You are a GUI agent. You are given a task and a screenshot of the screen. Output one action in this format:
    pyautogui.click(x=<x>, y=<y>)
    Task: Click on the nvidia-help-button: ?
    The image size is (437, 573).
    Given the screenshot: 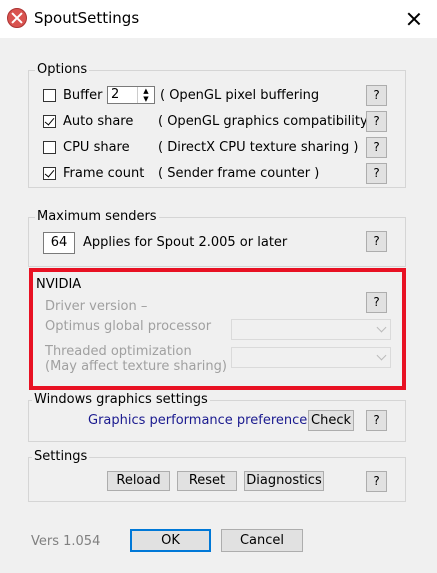 What is the action you would take?
    pyautogui.click(x=376, y=302)
    